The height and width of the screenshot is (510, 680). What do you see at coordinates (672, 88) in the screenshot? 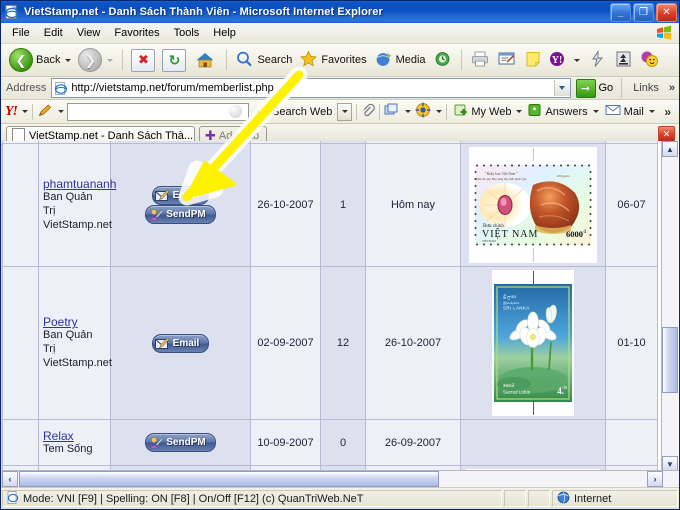
I see `address-overflow-button: »` at bounding box center [672, 88].